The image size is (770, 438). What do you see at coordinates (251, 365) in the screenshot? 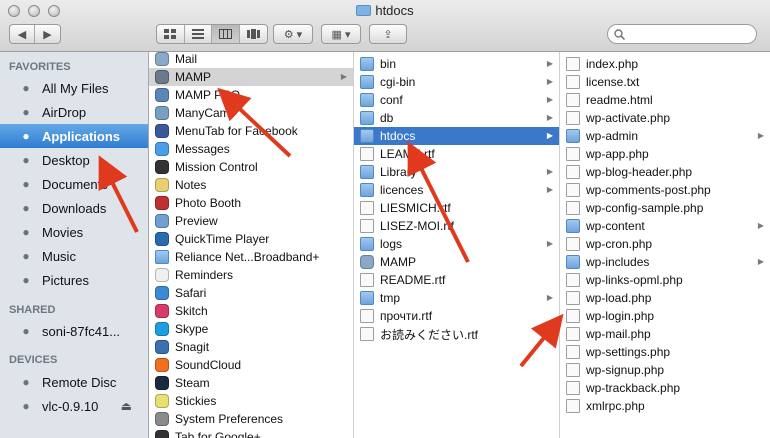
I see `file-row-soundcloud: SoundCloud` at bounding box center [251, 365].